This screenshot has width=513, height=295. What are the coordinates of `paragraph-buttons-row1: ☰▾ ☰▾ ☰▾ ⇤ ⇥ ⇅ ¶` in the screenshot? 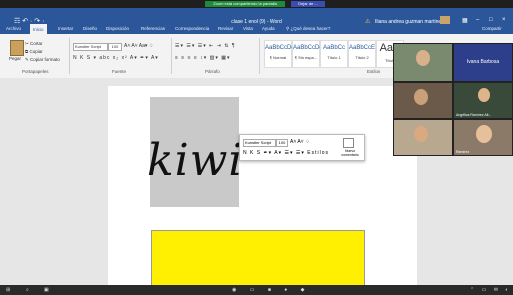 It's located at (205, 46).